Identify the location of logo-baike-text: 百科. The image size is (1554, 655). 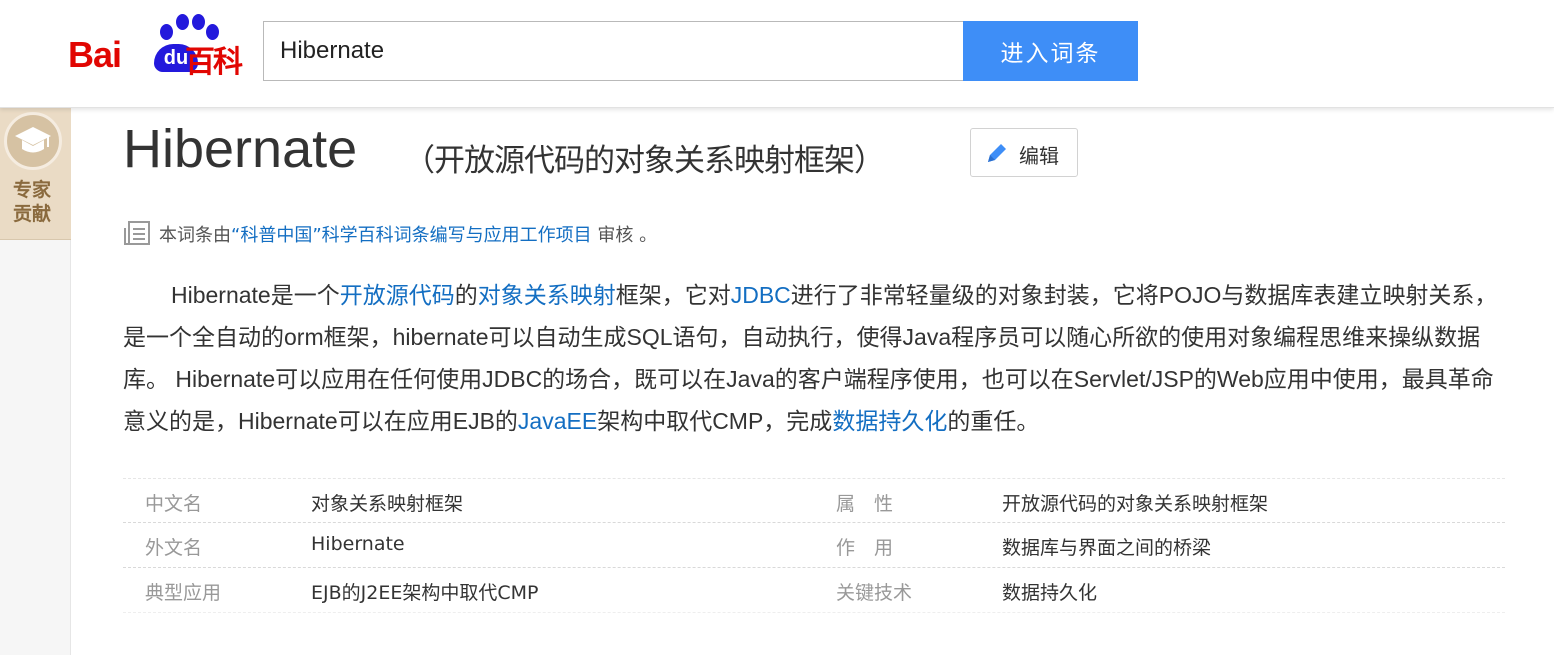
(214, 62).